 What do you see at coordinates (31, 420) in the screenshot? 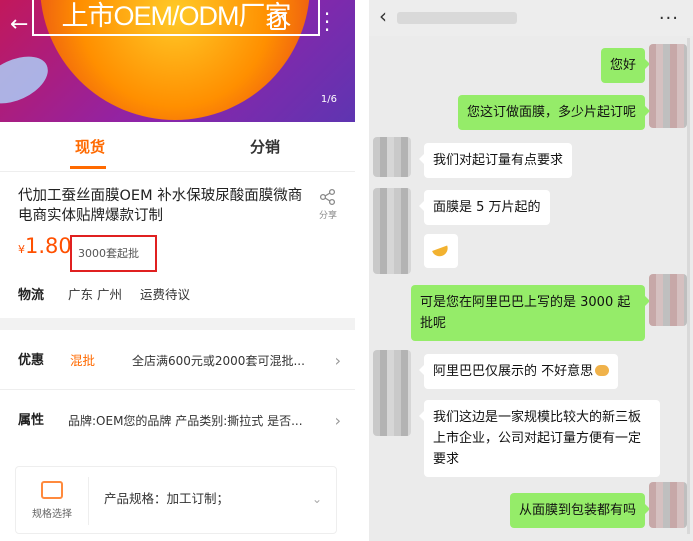
I see `attributes-label: 属性` at bounding box center [31, 420].